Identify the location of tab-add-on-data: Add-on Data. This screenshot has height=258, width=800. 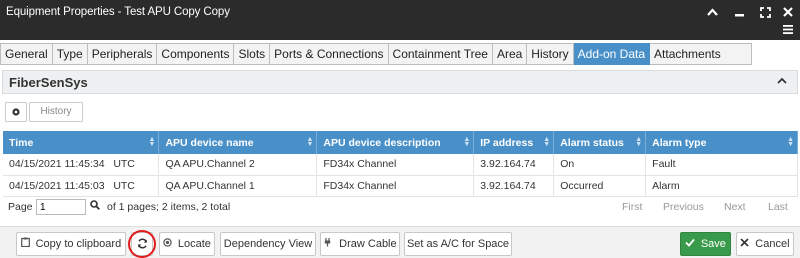
(612, 54).